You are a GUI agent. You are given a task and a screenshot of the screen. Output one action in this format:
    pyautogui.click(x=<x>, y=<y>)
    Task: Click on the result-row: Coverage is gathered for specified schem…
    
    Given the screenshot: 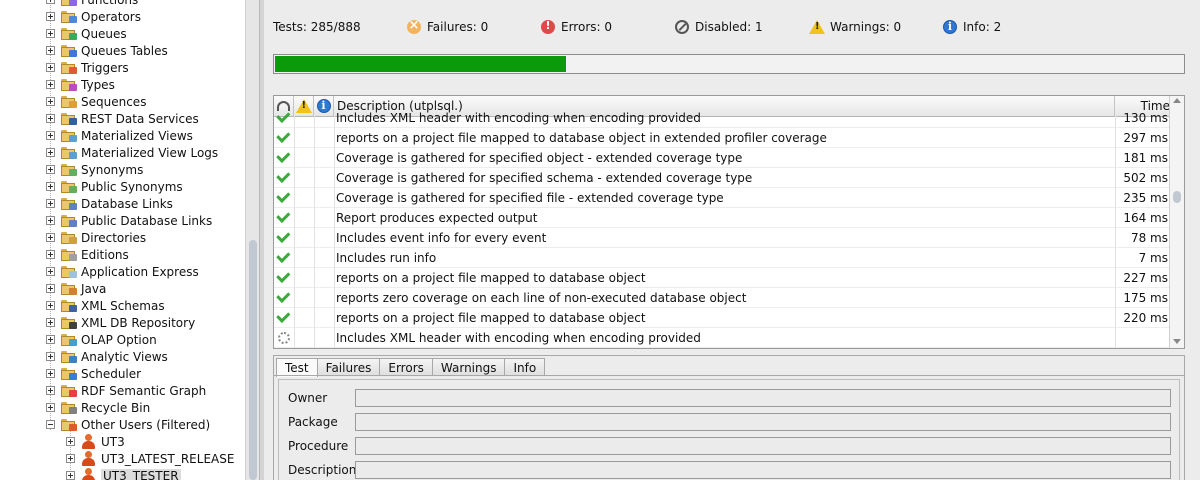 What is the action you would take?
    pyautogui.click(x=722, y=178)
    